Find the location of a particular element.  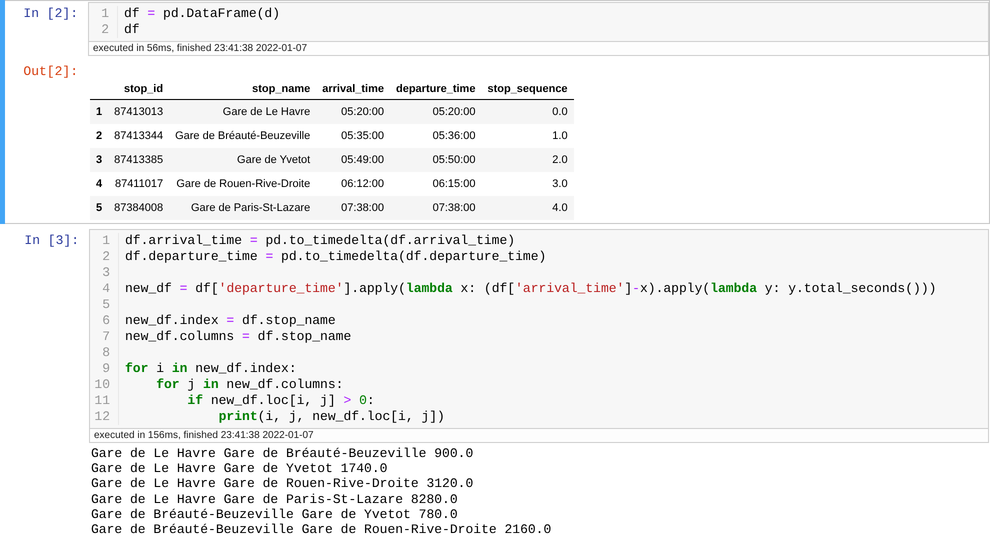

row-index: 5 is located at coordinates (99, 208).